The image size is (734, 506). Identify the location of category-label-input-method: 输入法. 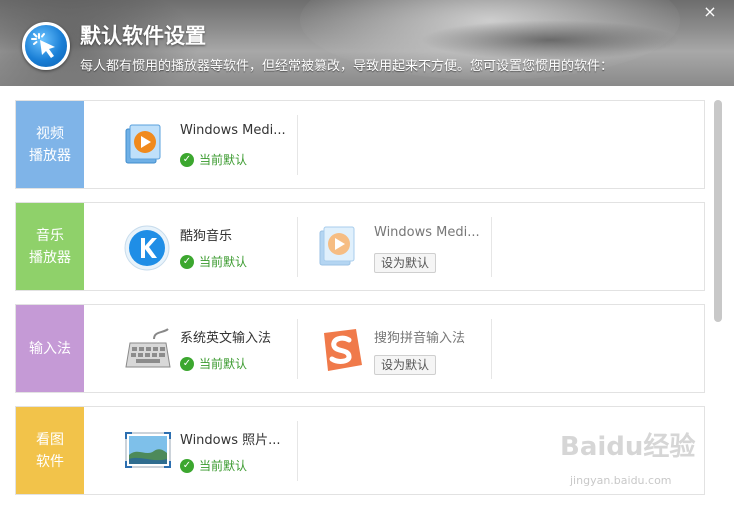
(50, 348).